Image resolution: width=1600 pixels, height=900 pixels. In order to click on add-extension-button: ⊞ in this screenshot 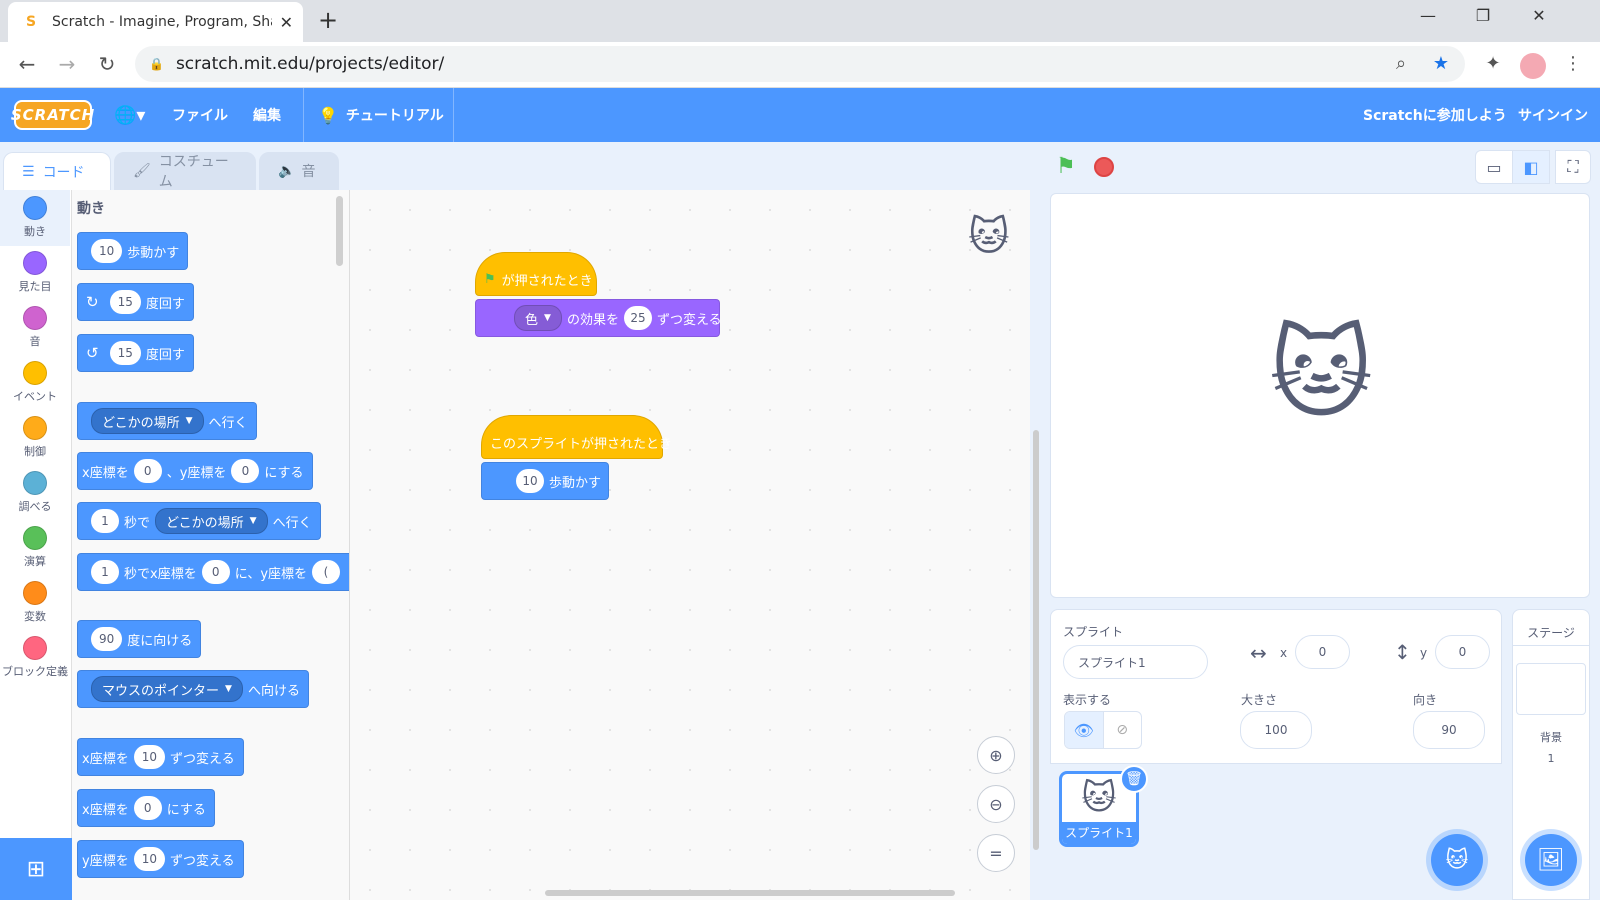, I will do `click(36, 869)`.